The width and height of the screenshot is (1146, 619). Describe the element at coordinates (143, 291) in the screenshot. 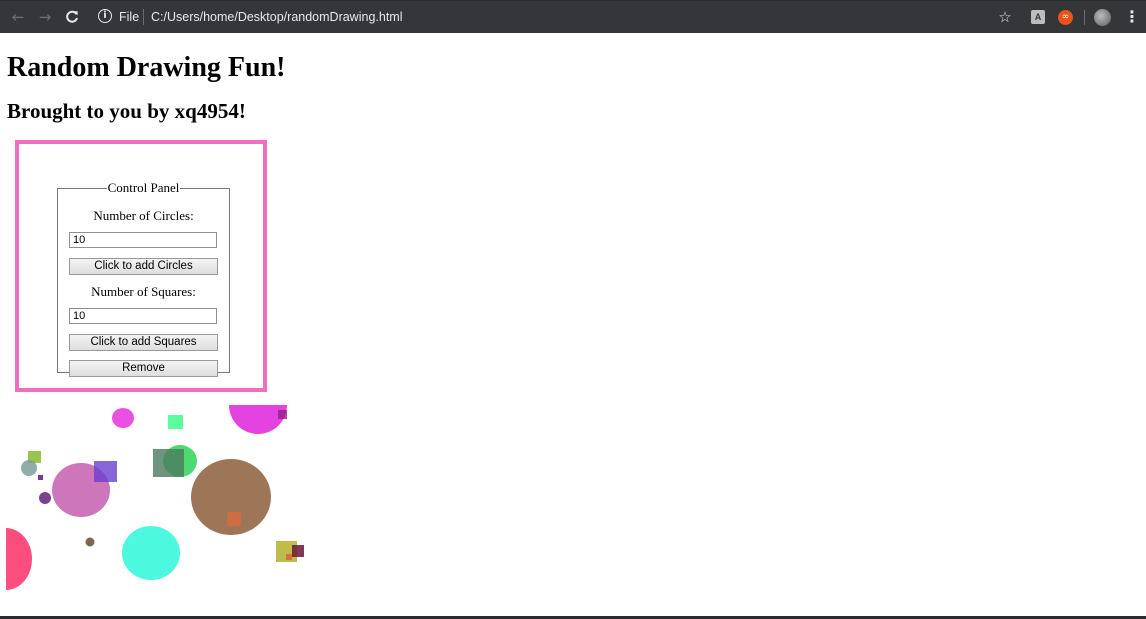

I see `squares-label: Number of Squares:` at that location.